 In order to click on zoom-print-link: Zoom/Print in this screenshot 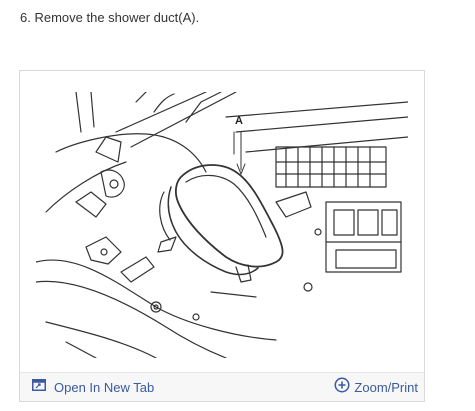, I will do `click(376, 387)`.